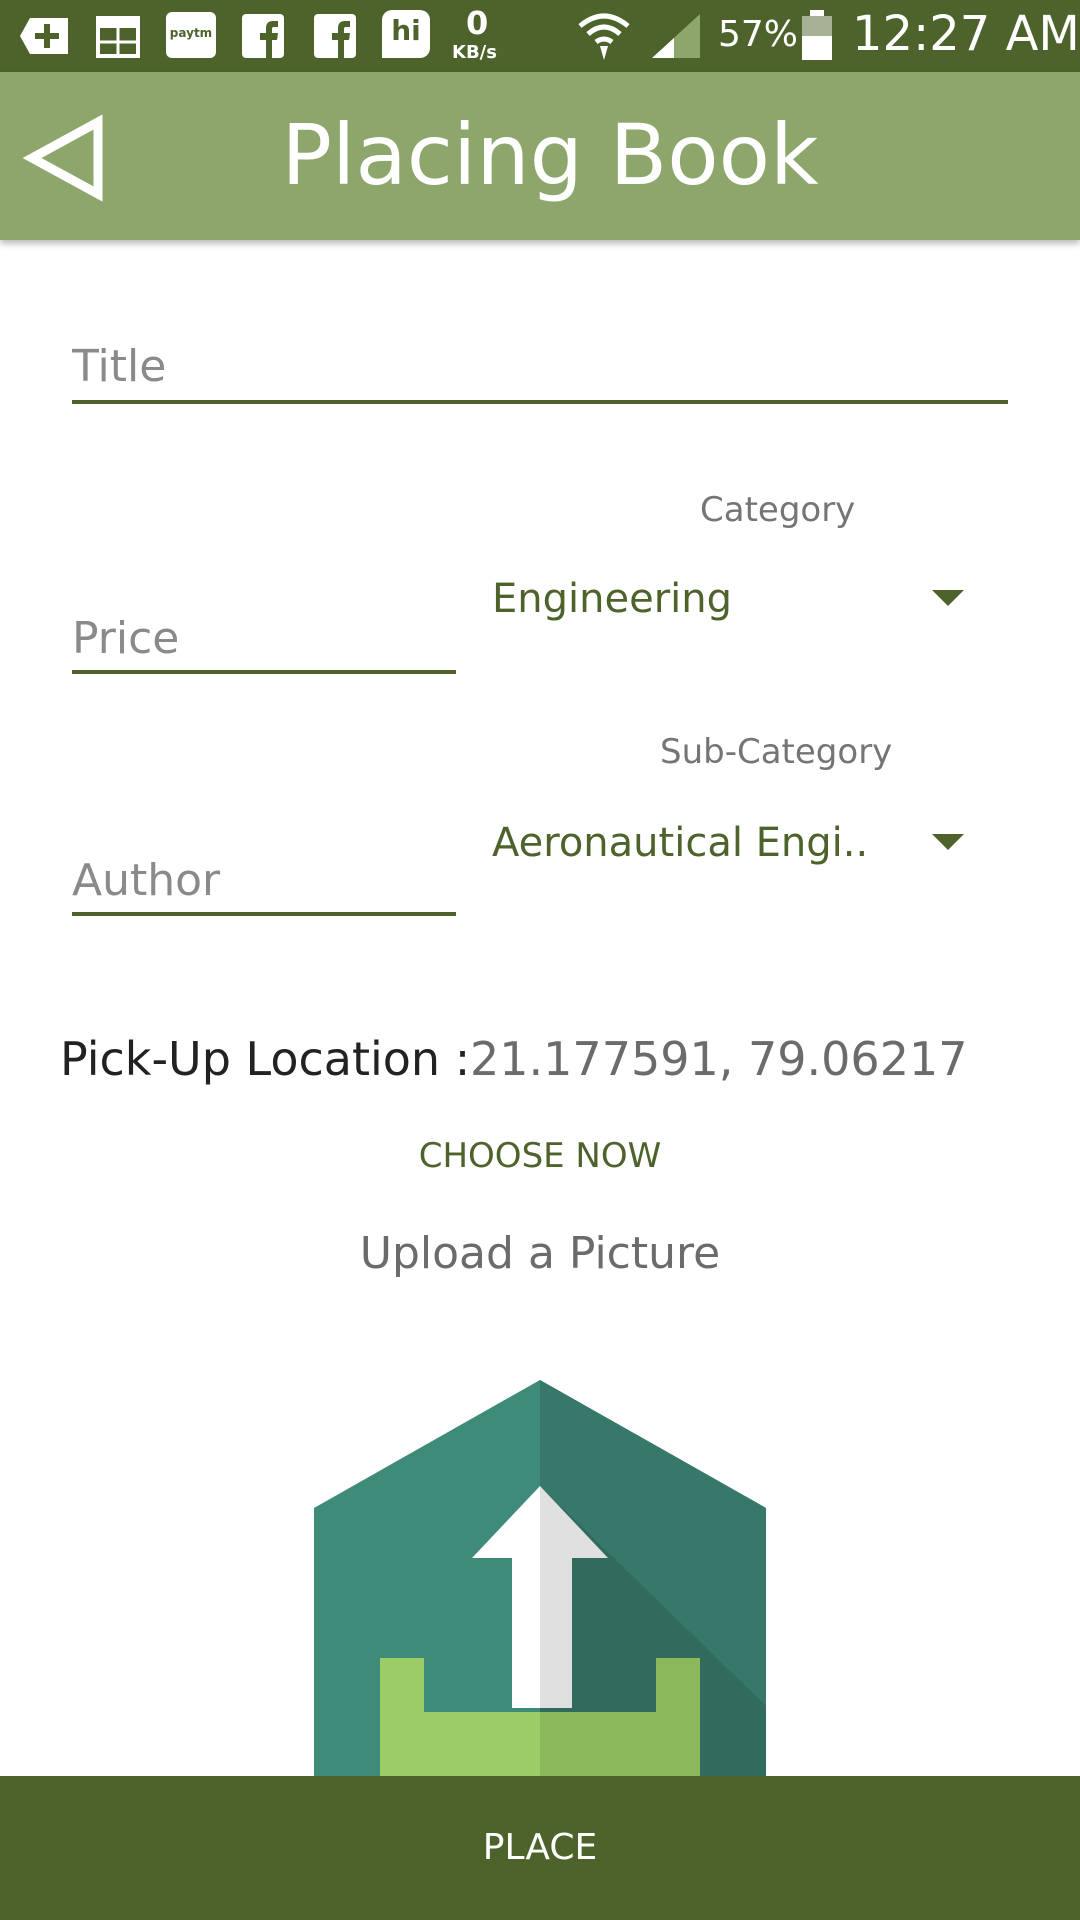 The width and height of the screenshot is (1080, 1920). I want to click on table-icon, so click(118, 37).